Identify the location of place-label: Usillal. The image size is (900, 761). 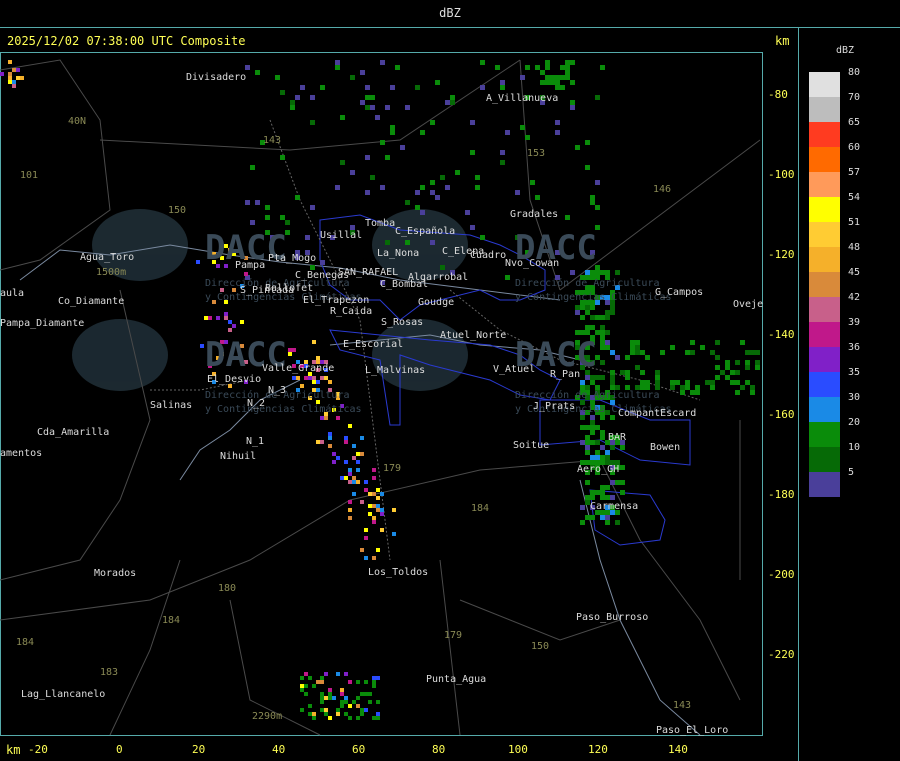
(341, 235).